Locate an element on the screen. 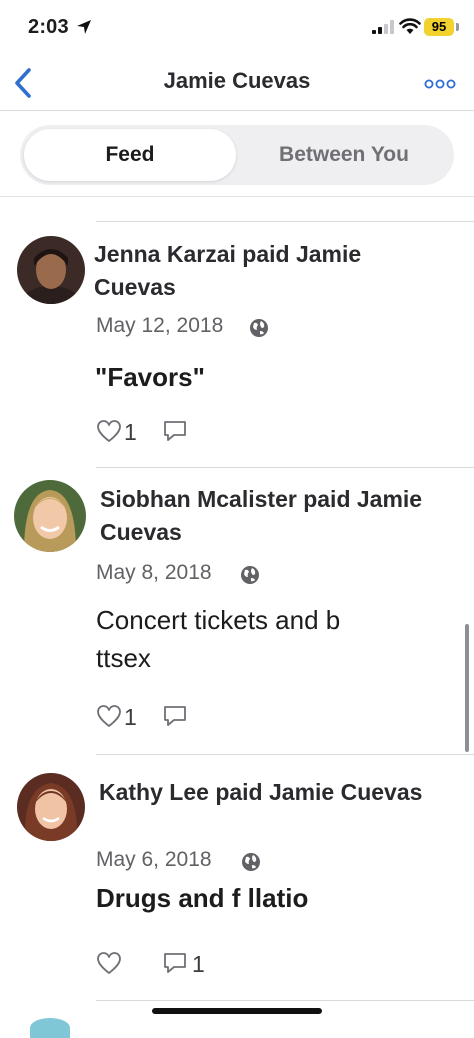 The width and height of the screenshot is (474, 1038). tab-feed: Feed is located at coordinates (130, 155).